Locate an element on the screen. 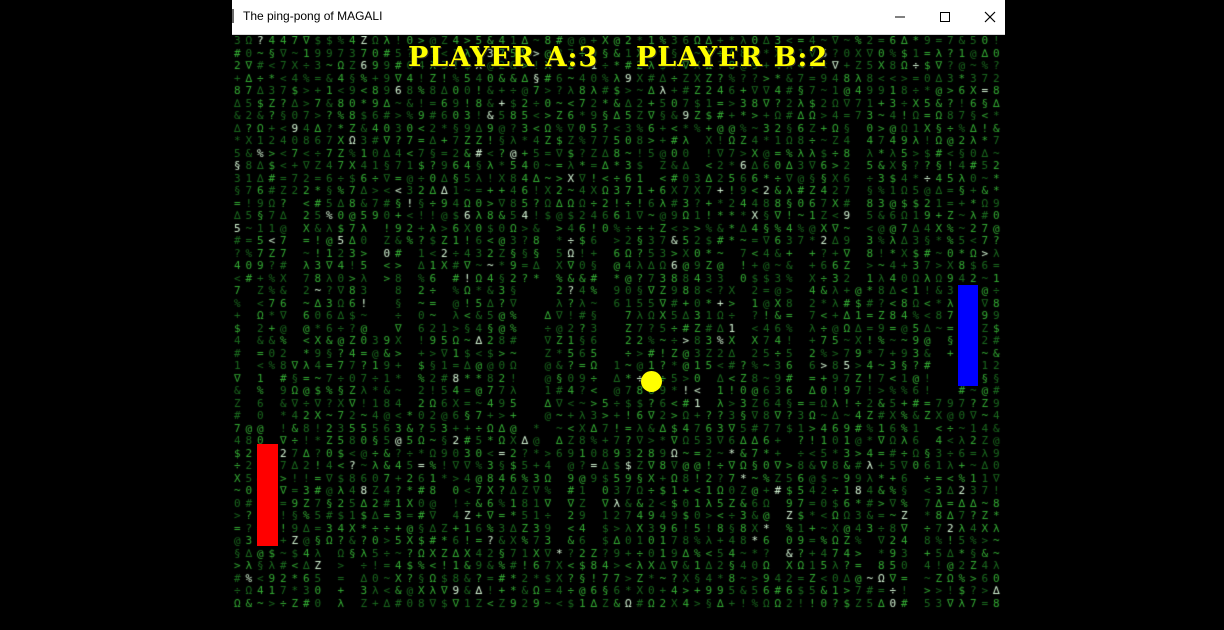 The image size is (1224, 630). ball is located at coordinates (651, 381).